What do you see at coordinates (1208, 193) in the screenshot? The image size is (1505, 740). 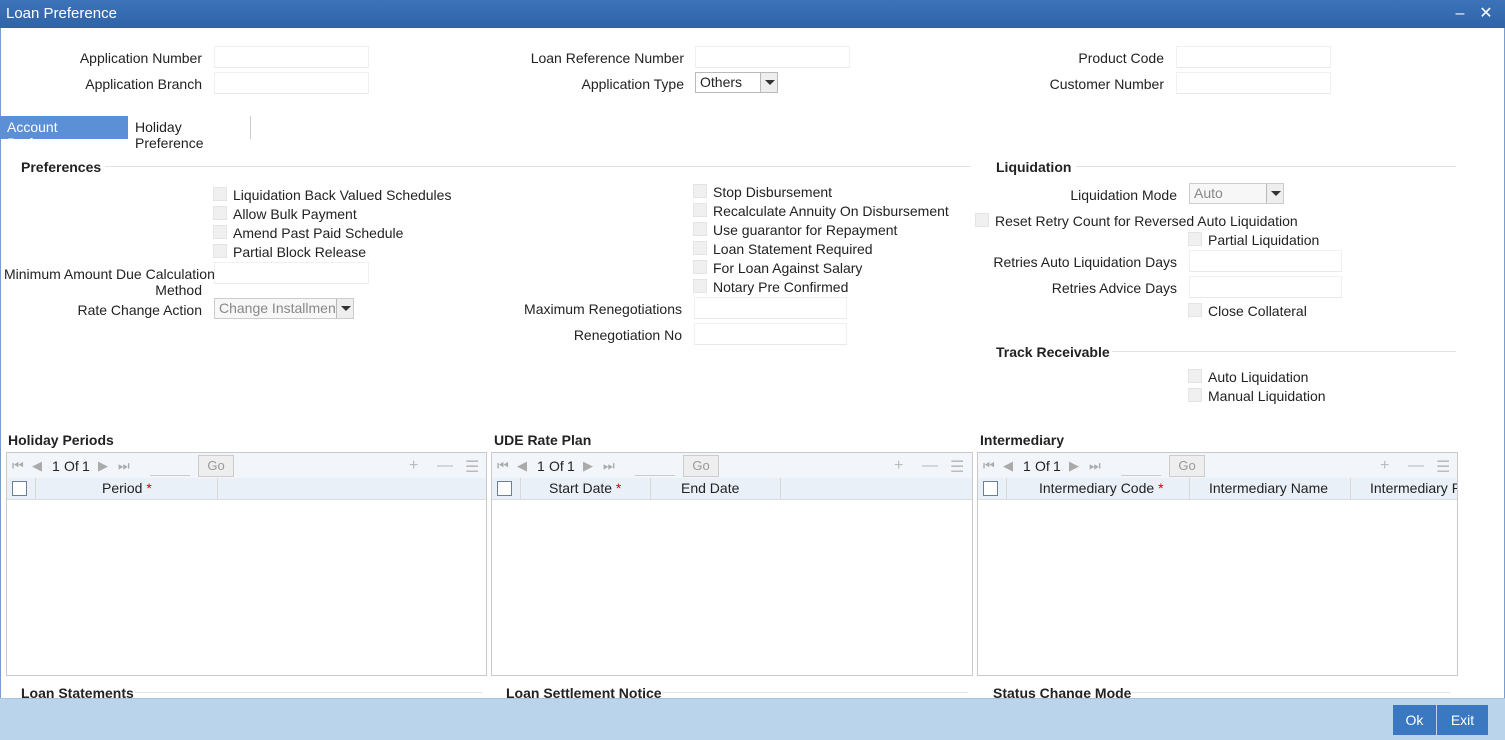 I see `liquidation-mode-value: Auto` at bounding box center [1208, 193].